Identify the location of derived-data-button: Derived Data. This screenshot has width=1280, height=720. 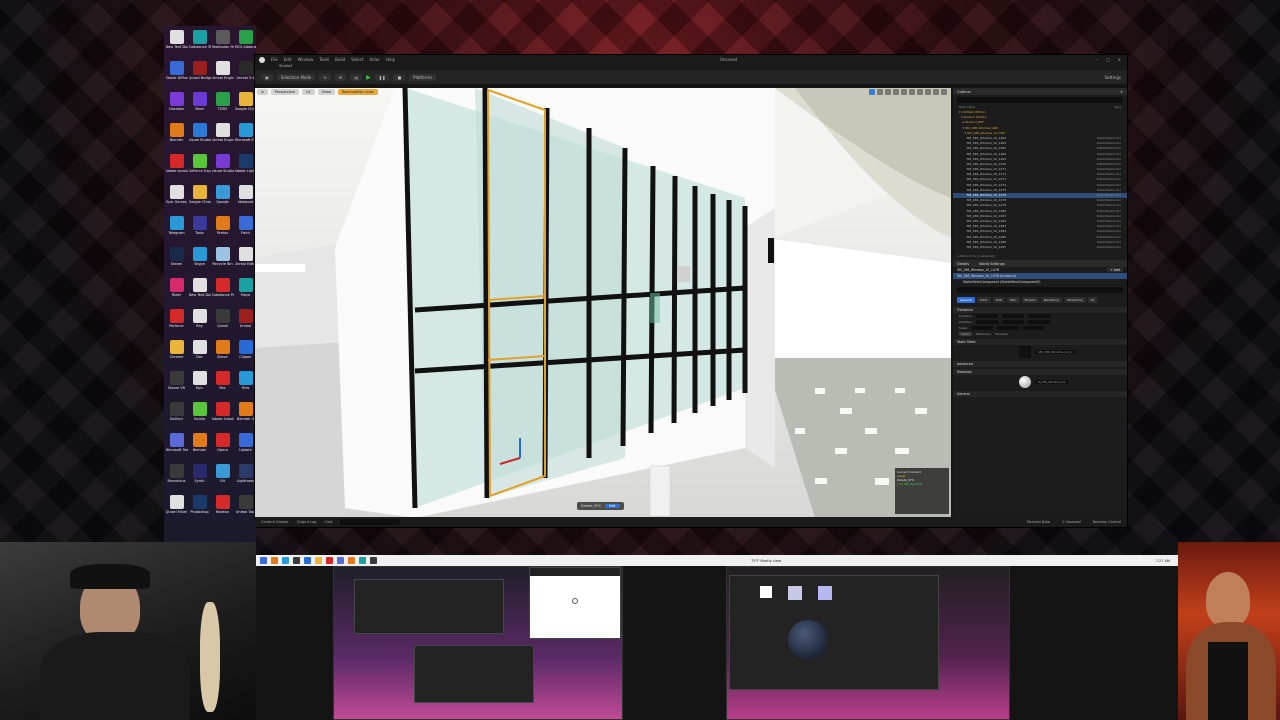
(1038, 522).